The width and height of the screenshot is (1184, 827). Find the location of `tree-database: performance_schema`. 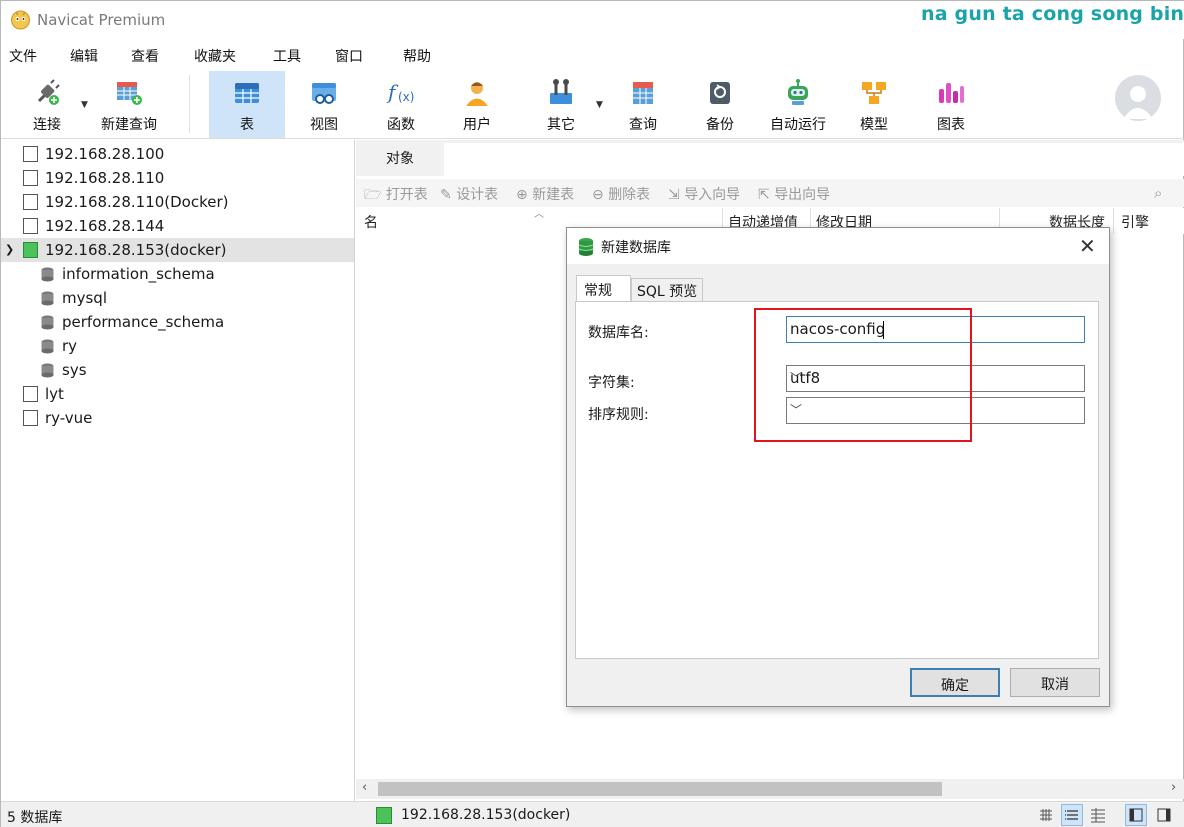

tree-database: performance_schema is located at coordinates (177, 322).